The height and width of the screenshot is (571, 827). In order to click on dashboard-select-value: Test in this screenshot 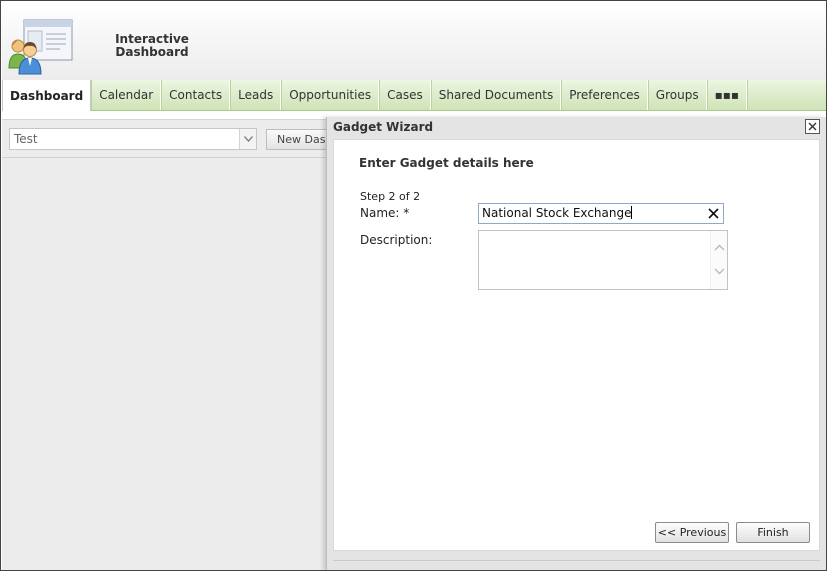, I will do `click(26, 139)`.